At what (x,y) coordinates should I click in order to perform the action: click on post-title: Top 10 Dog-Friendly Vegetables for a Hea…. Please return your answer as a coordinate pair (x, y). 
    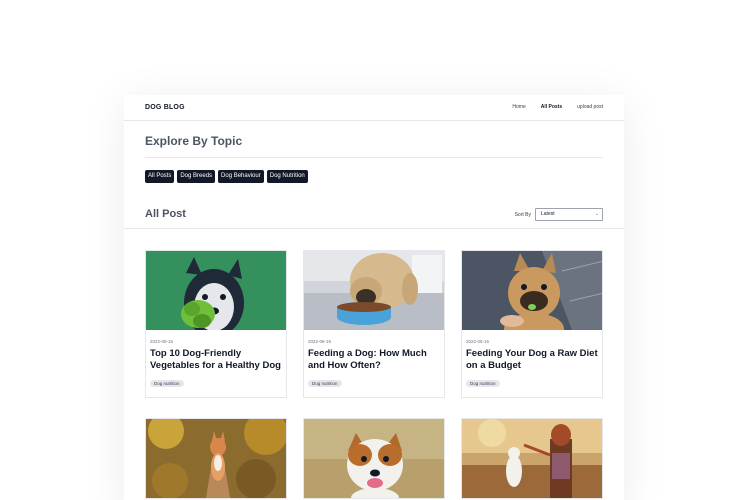
    Looking at the image, I should click on (216, 360).